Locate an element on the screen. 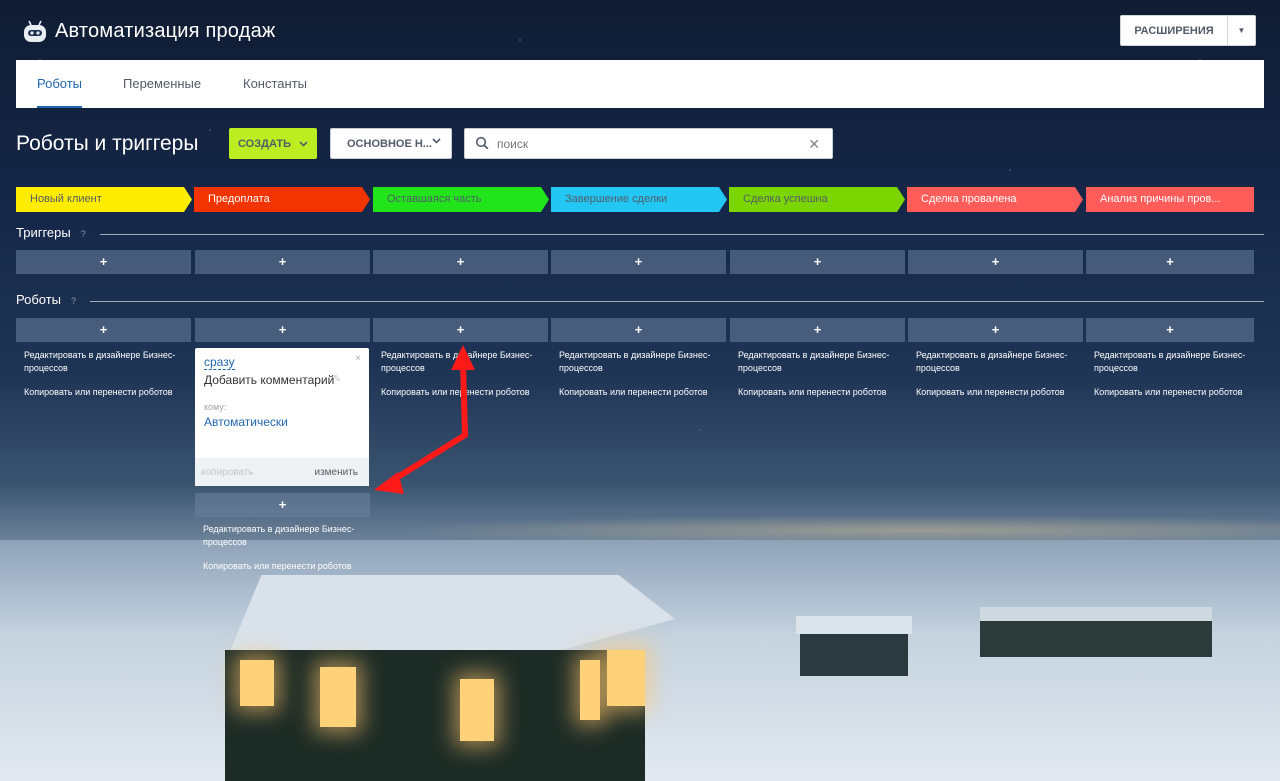 This screenshot has width=1280, height=781. extensions-button: РАСШИРЕНИЯ ▼ is located at coordinates (1188, 30).